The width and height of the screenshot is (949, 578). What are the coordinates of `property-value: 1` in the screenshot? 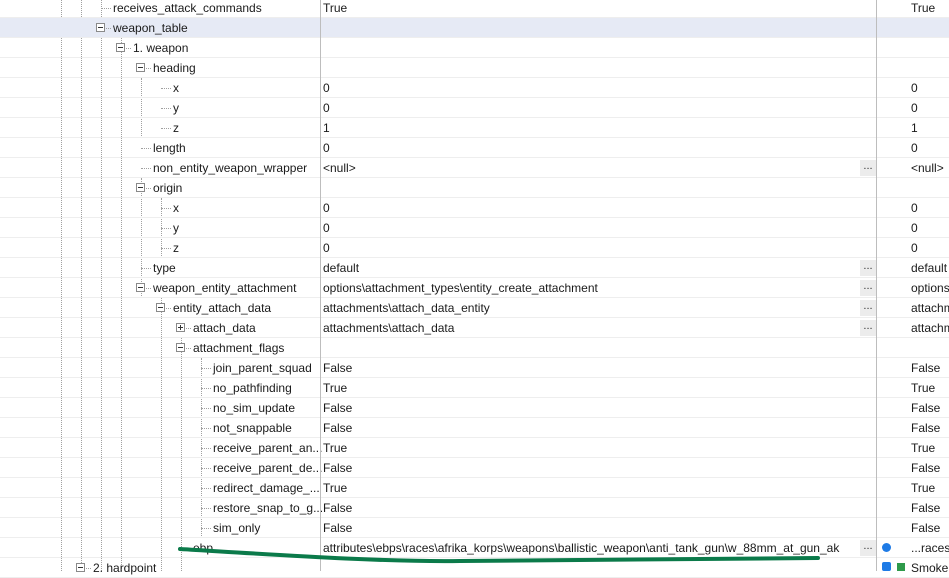 It's located at (326, 128).